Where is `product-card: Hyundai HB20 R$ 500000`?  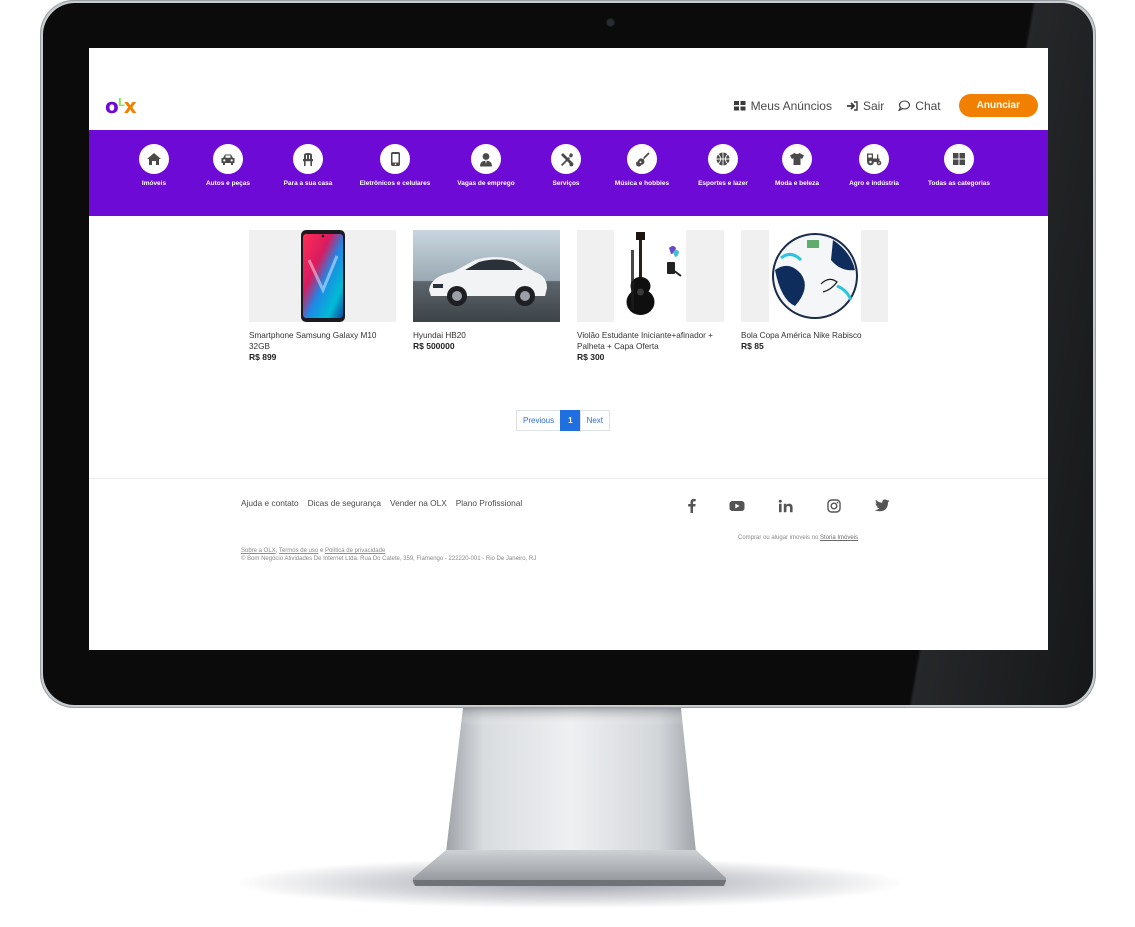 product-card: Hyundai HB20 R$ 500000 is located at coordinates (486, 296).